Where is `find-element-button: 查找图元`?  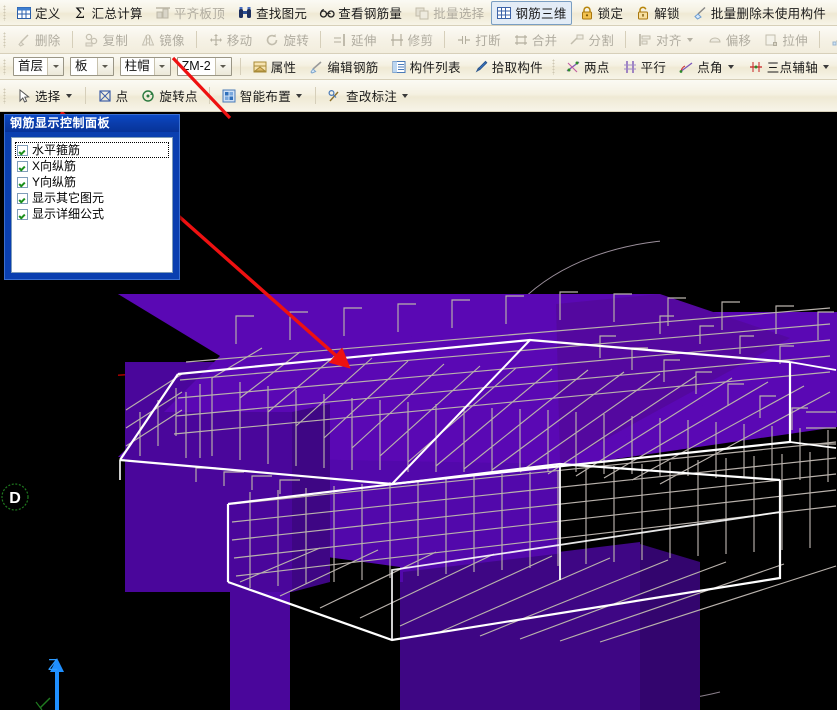 find-element-button: 查找图元 is located at coordinates (272, 13).